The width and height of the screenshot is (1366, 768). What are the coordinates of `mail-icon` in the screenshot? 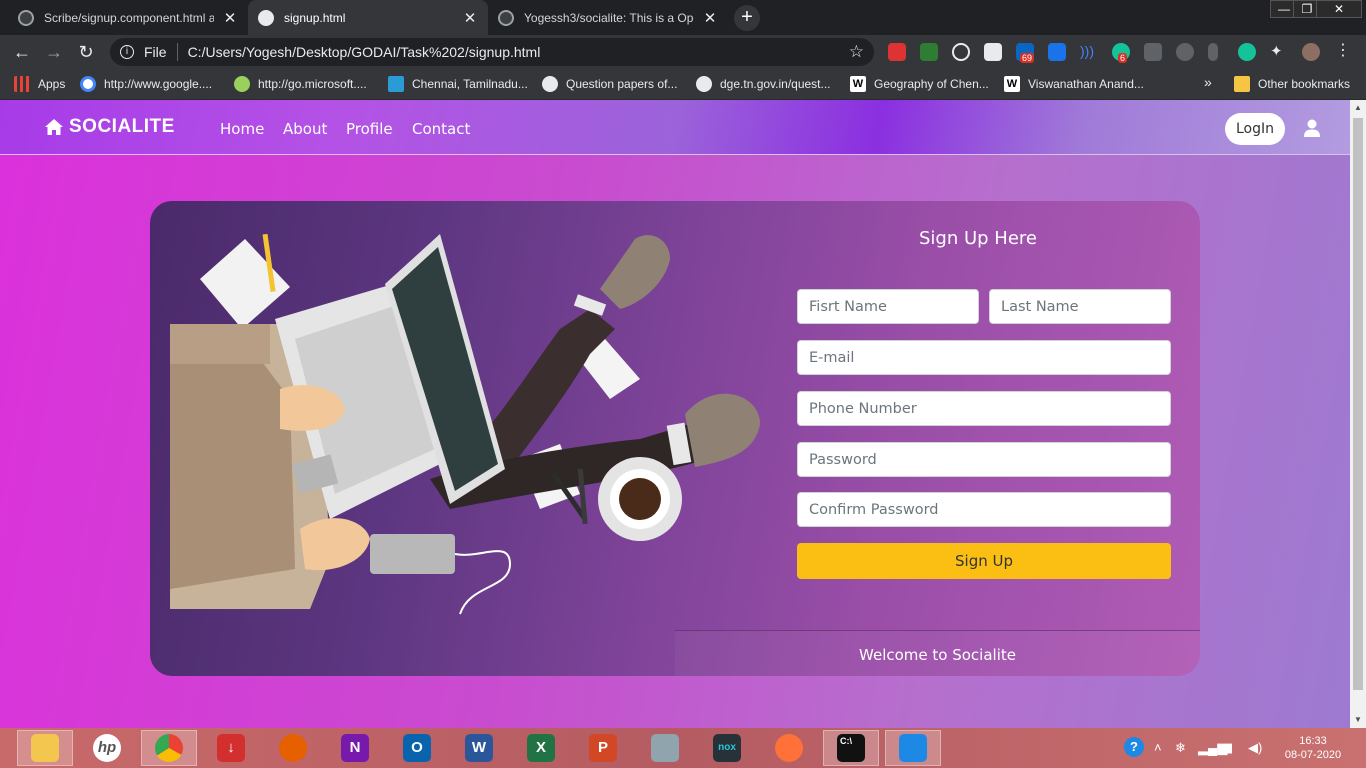 It's located at (1153, 52).